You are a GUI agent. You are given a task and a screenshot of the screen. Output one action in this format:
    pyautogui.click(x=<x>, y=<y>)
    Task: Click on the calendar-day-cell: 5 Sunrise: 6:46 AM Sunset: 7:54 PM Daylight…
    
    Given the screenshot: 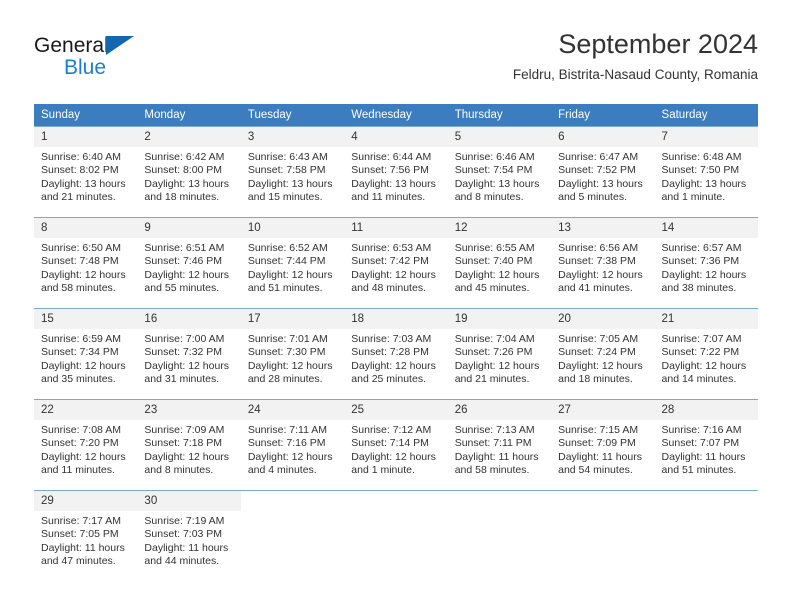 What is the action you would take?
    pyautogui.click(x=499, y=168)
    